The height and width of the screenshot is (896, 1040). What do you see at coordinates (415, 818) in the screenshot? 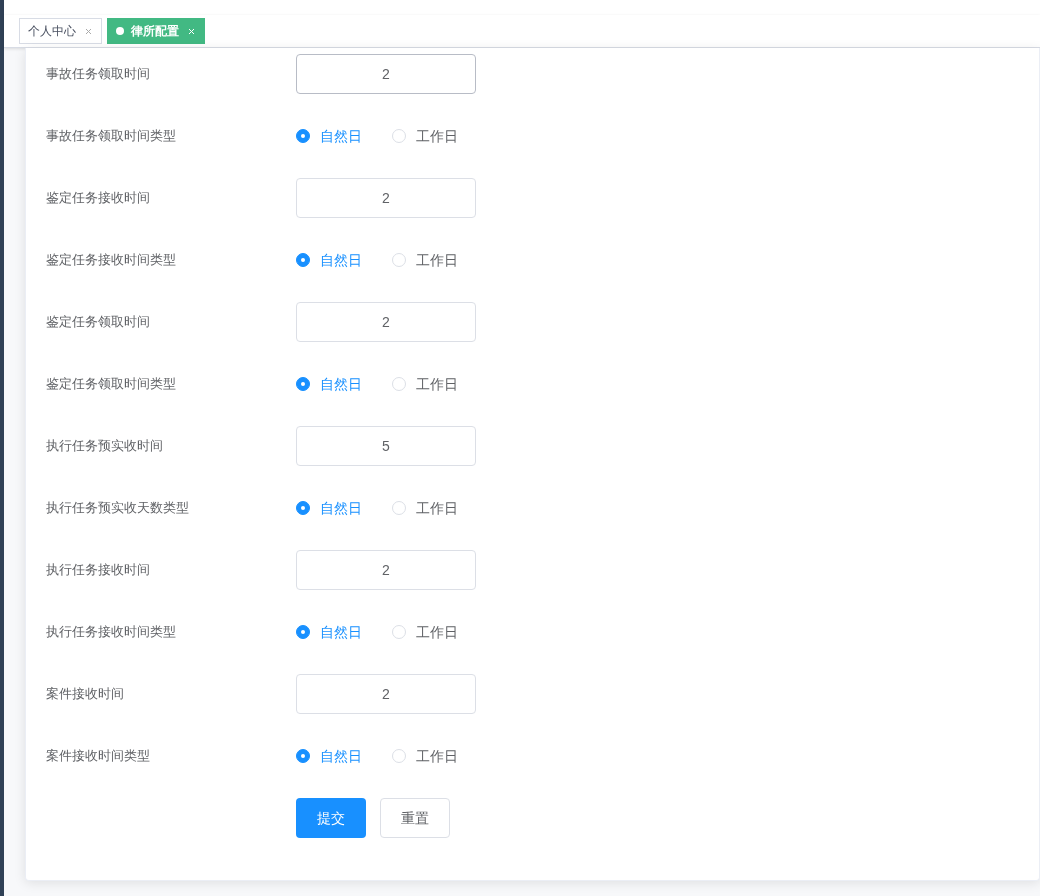
I see `reset-button: 重置` at bounding box center [415, 818].